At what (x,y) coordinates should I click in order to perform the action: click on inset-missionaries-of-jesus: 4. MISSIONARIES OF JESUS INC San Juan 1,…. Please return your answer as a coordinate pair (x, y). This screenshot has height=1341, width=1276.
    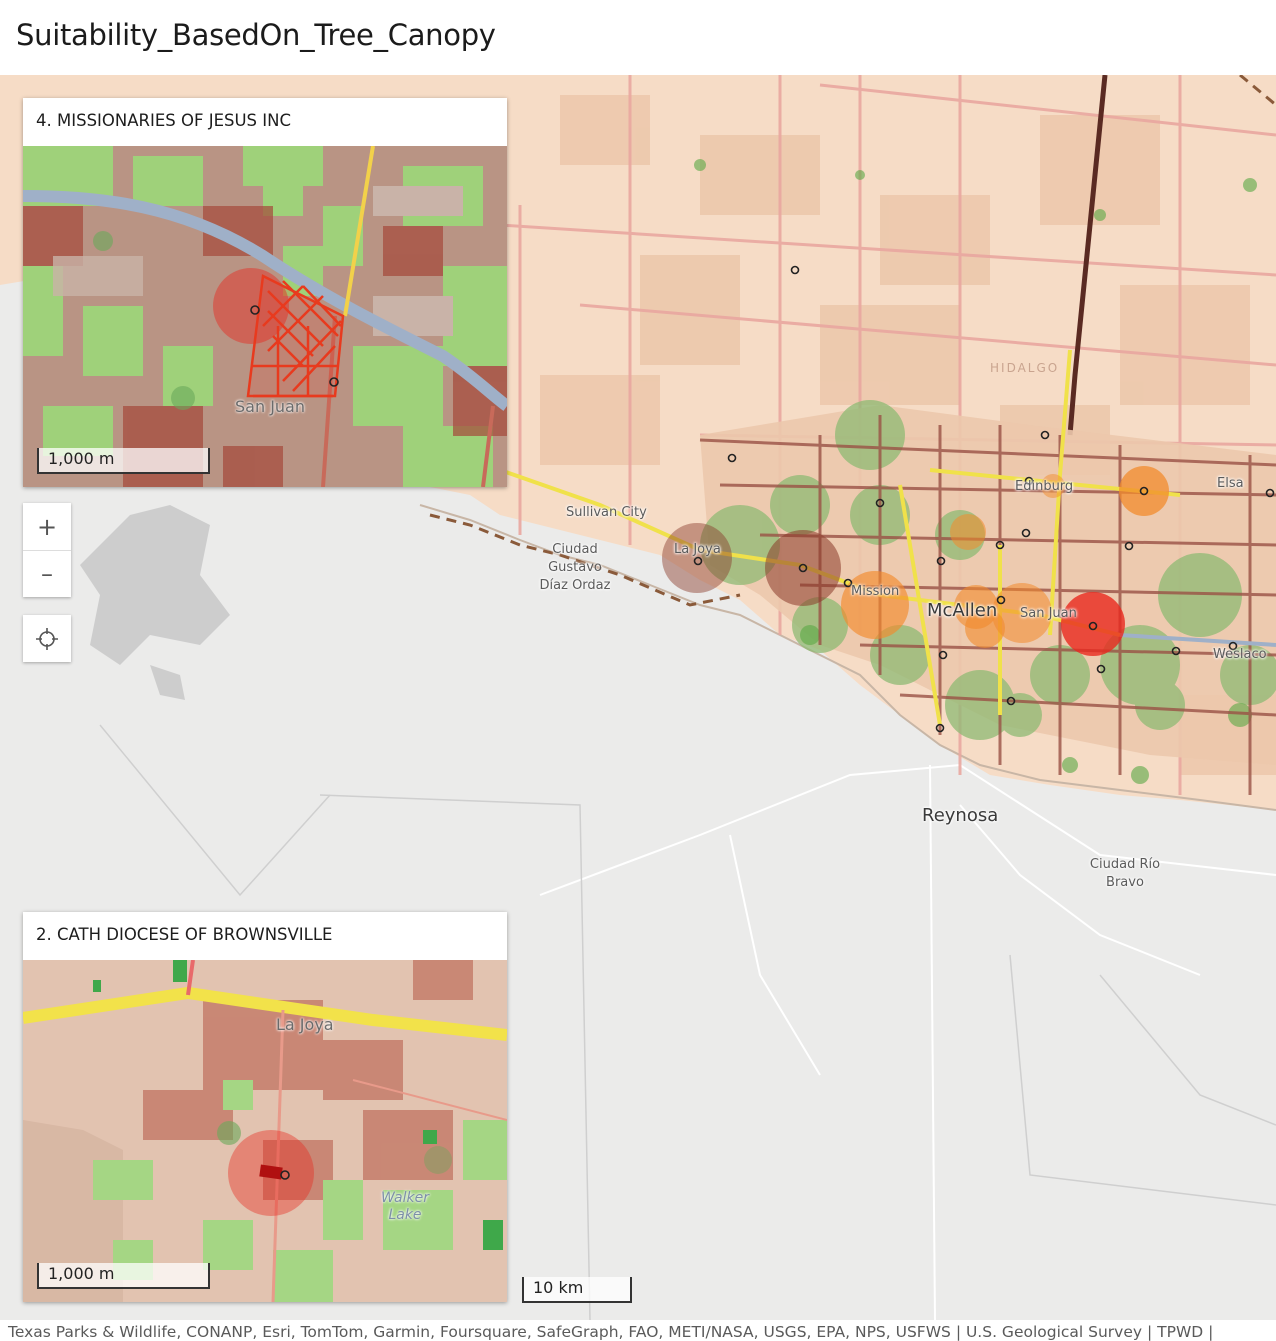
    Looking at the image, I should click on (265, 292).